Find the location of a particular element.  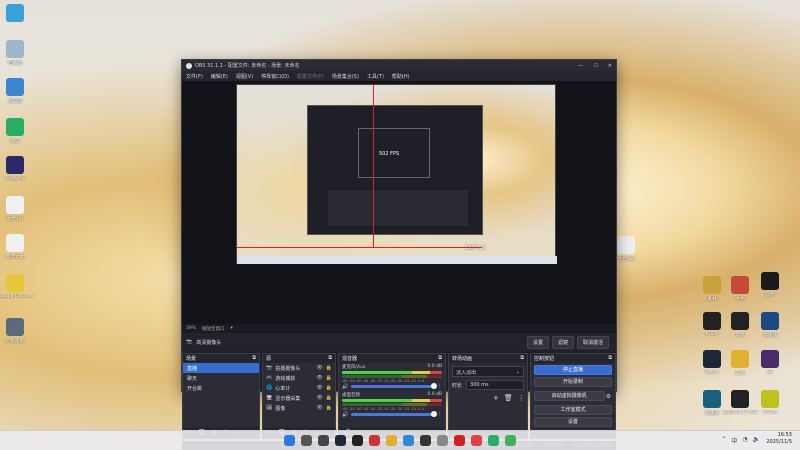

menu-item: 编辑(E) is located at coordinates (219, 76).